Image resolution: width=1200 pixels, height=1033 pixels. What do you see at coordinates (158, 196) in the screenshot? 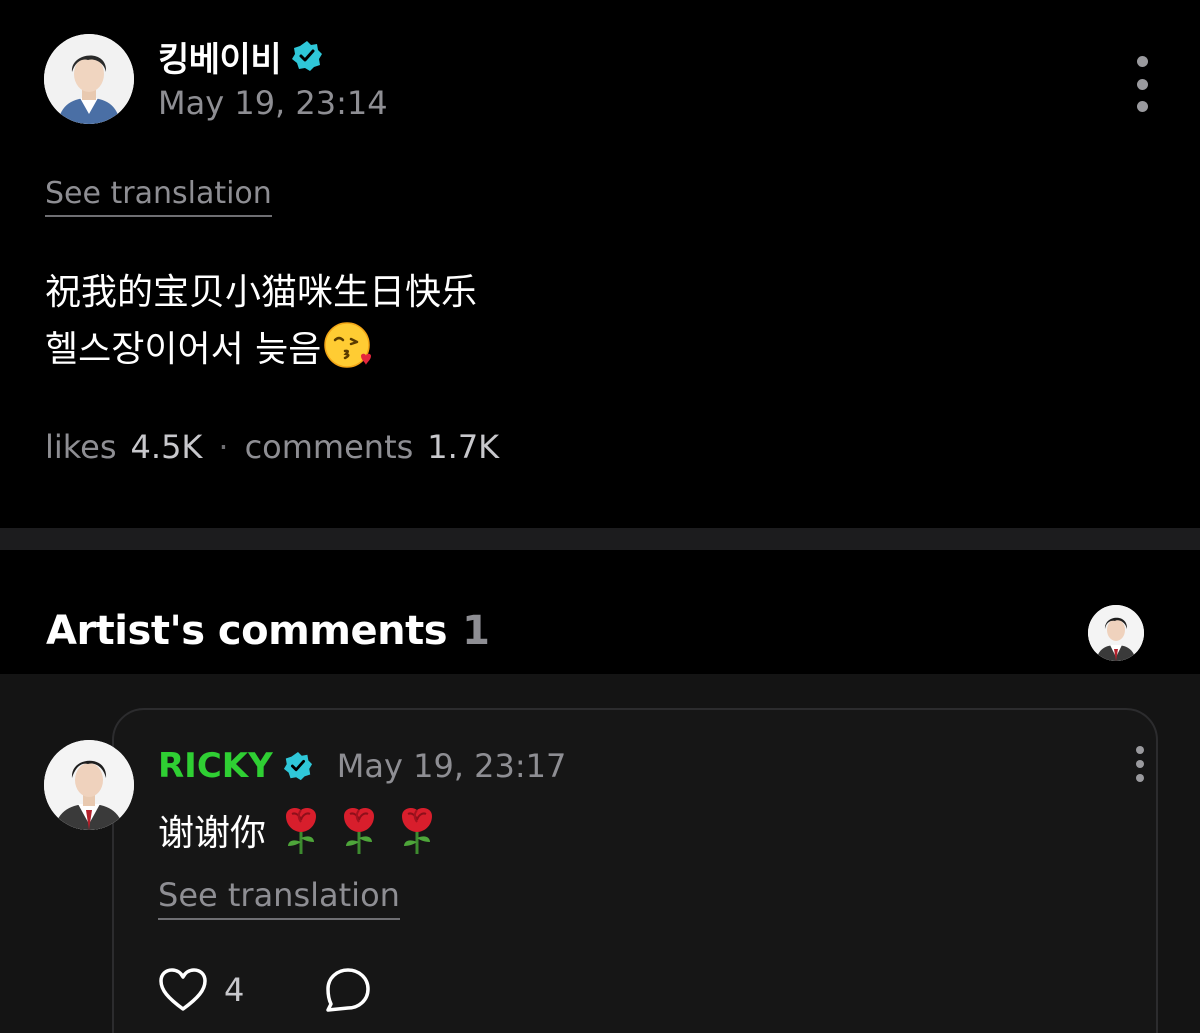
I see `post-see-translation-link: See translation` at bounding box center [158, 196].